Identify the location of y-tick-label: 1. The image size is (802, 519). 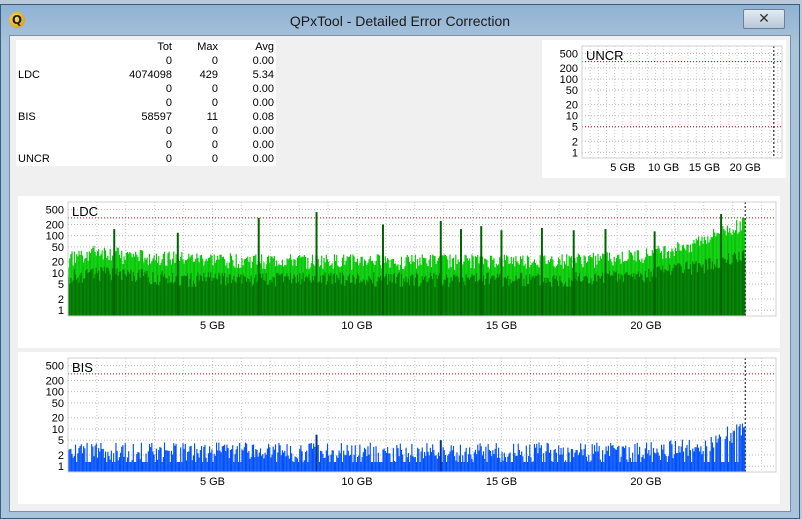
(61, 311).